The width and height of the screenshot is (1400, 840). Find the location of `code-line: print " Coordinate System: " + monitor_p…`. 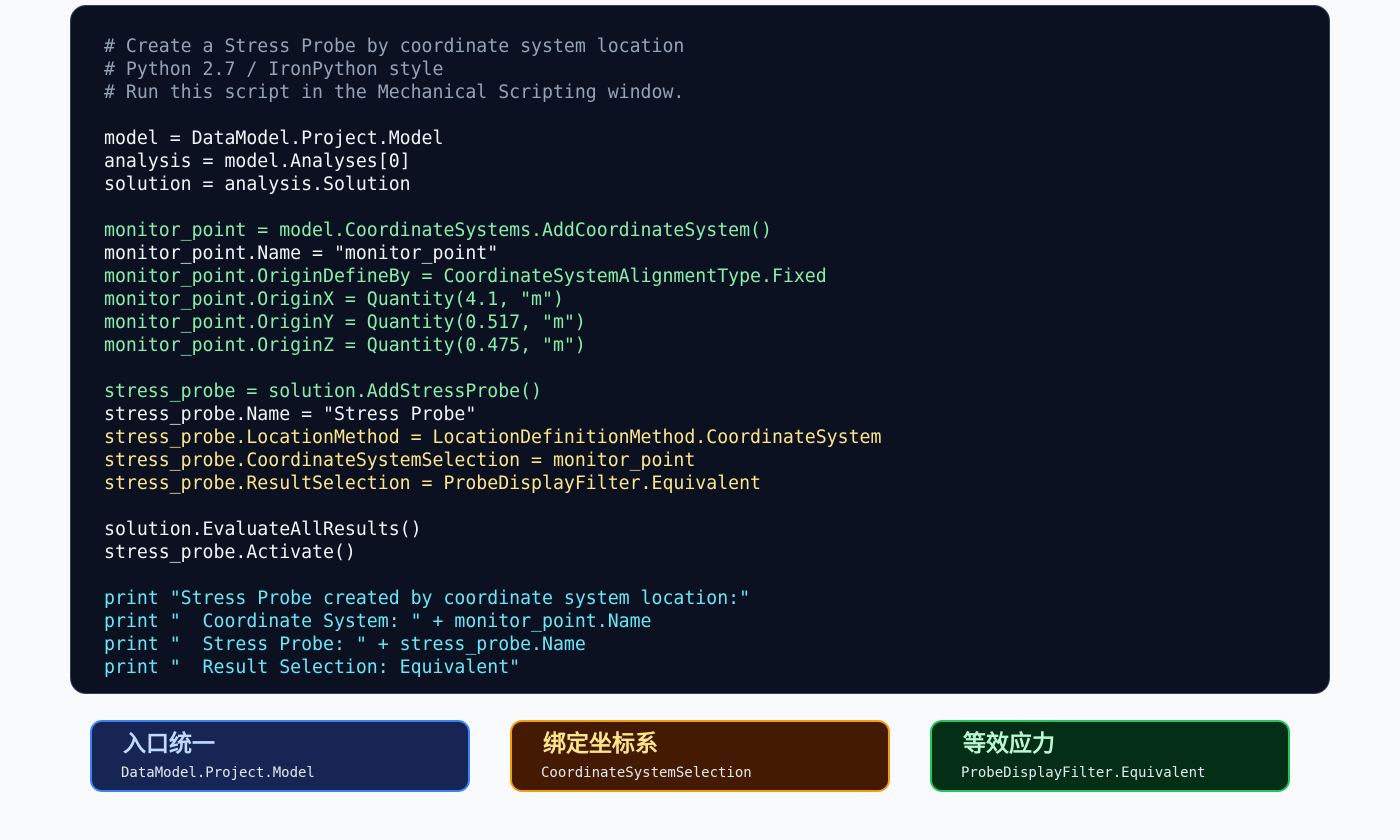

code-line: print " Coordinate System: " + monitor_p… is located at coordinates (378, 621).